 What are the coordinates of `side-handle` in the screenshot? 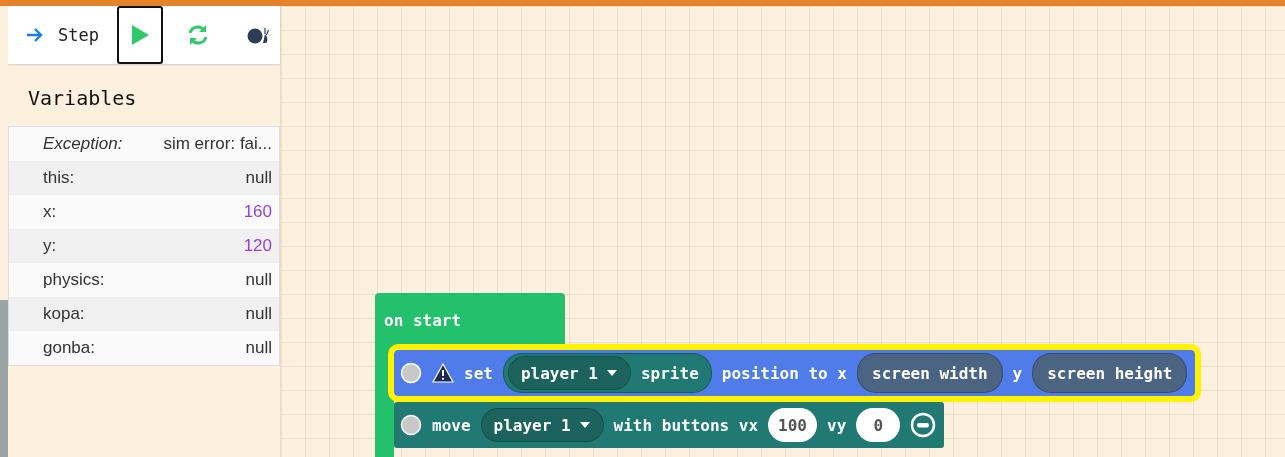 It's located at (4, 378).